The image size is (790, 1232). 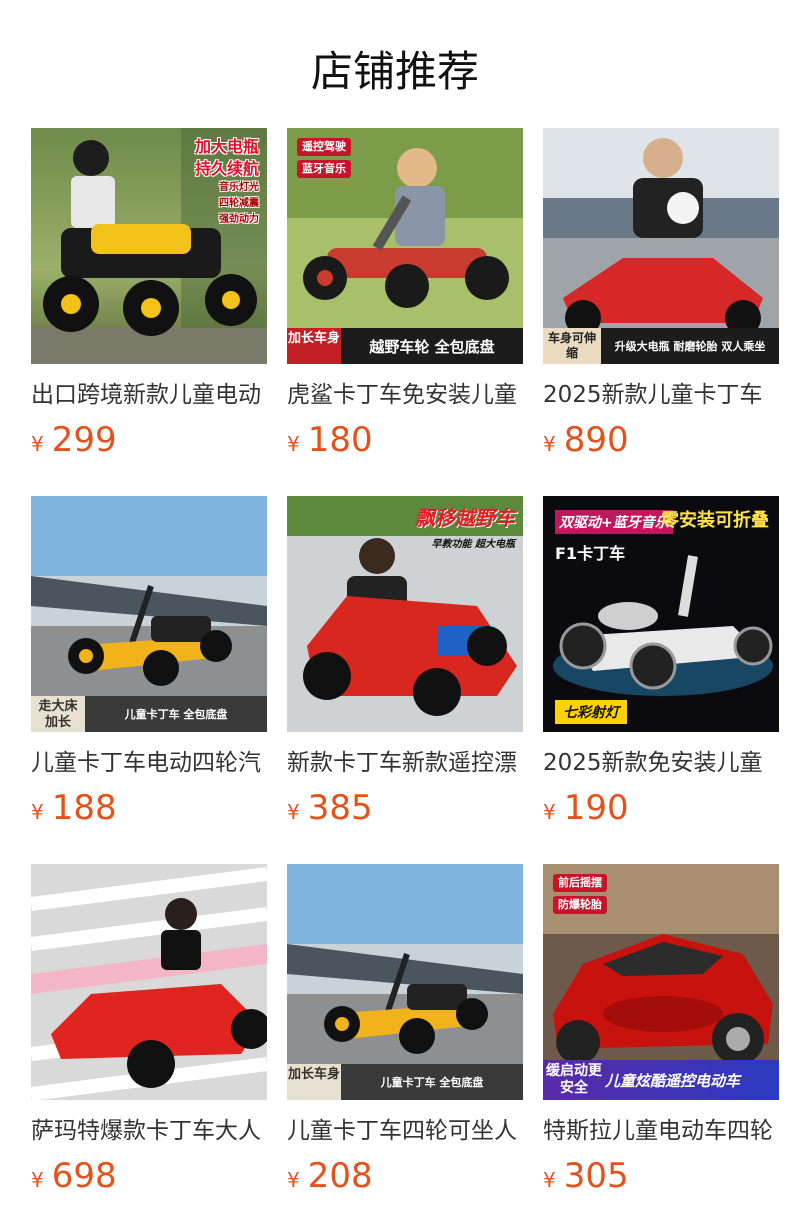 I want to click on product-name: 2025新款儿童卡丁车, so click(x=661, y=395).